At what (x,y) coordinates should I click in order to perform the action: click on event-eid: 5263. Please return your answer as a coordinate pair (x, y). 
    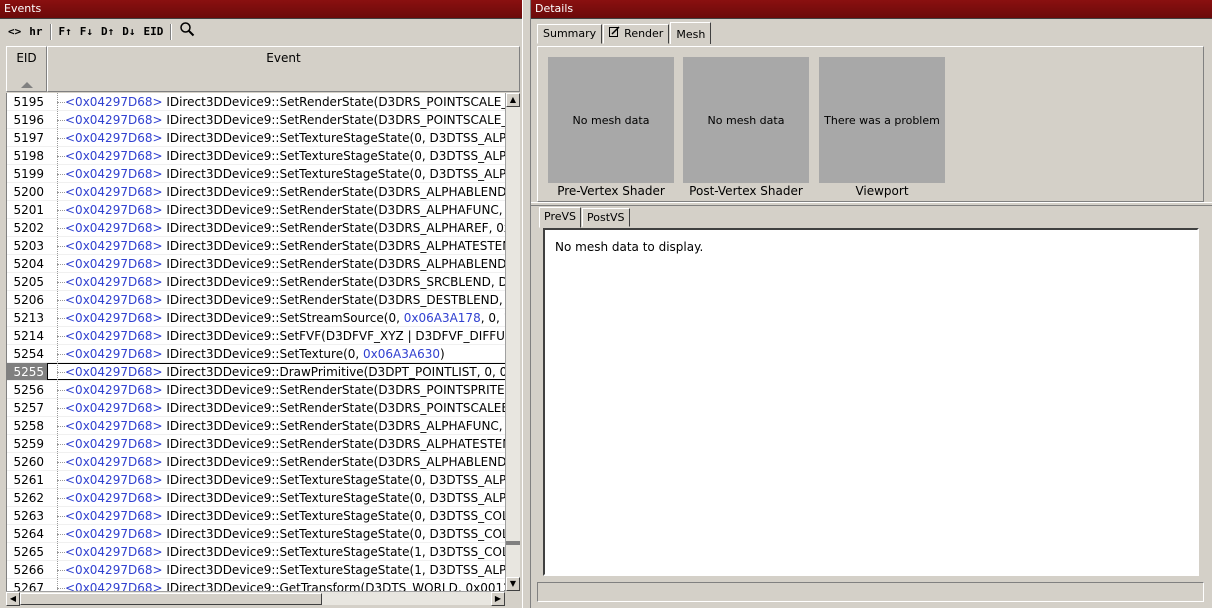
    Looking at the image, I should click on (28, 516).